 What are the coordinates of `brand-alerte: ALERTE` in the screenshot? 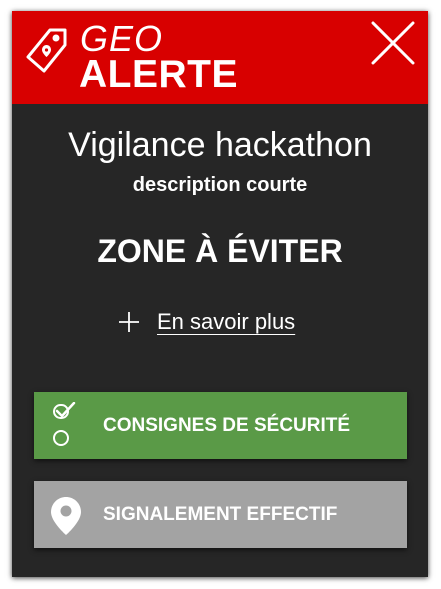 It's located at (158, 74).